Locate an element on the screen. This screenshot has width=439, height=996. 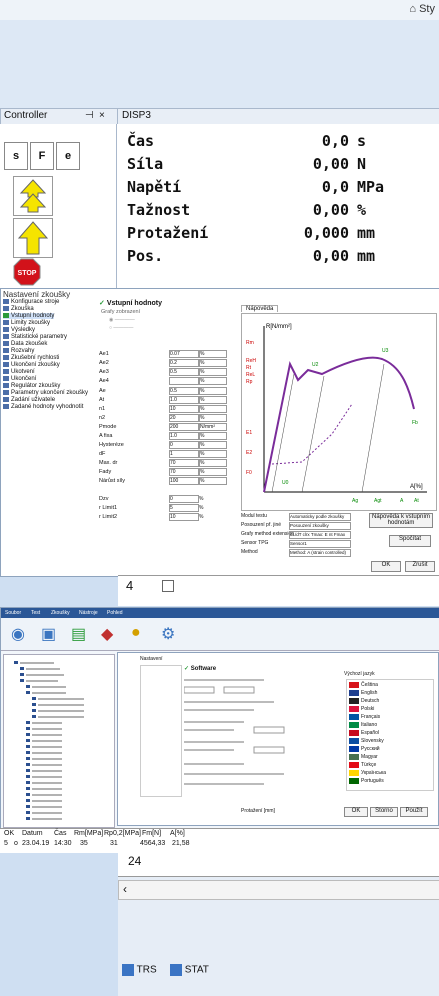
cancel-button: Storno is located at coordinates (384, 812).